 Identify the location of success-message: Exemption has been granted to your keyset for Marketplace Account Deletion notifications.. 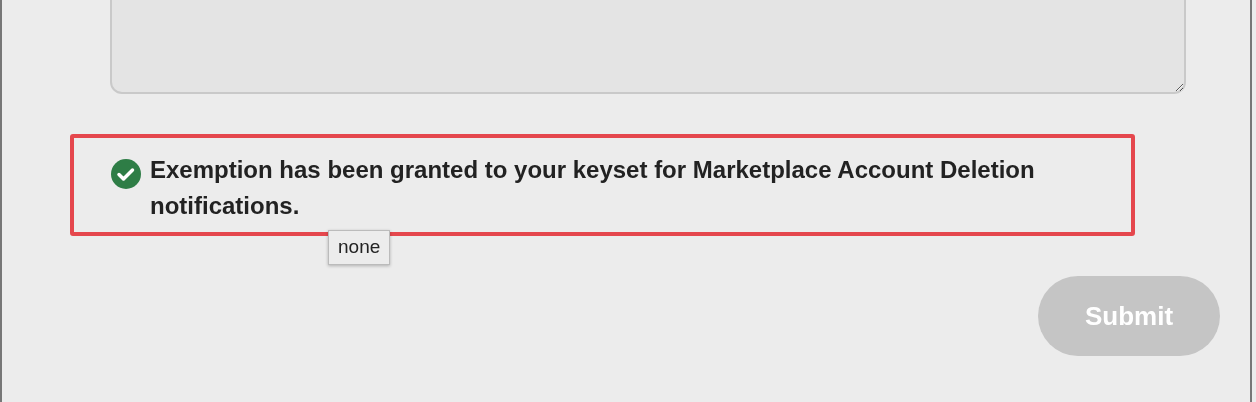
(593, 188).